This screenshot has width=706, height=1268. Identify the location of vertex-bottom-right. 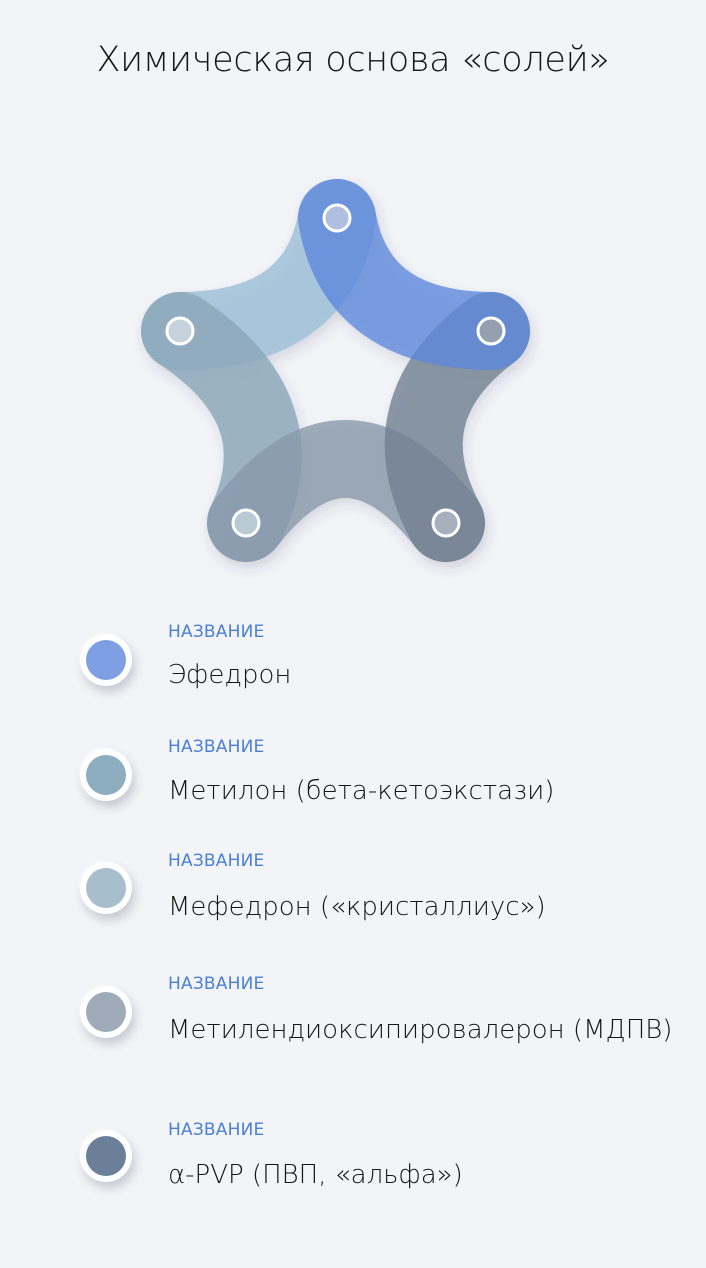
(446, 523).